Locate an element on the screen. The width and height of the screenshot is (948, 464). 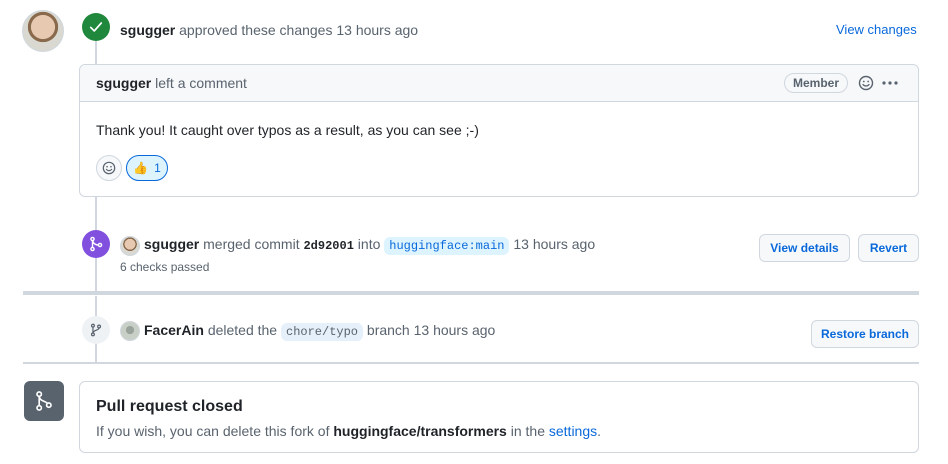
revert-button: Revert is located at coordinates (888, 248).